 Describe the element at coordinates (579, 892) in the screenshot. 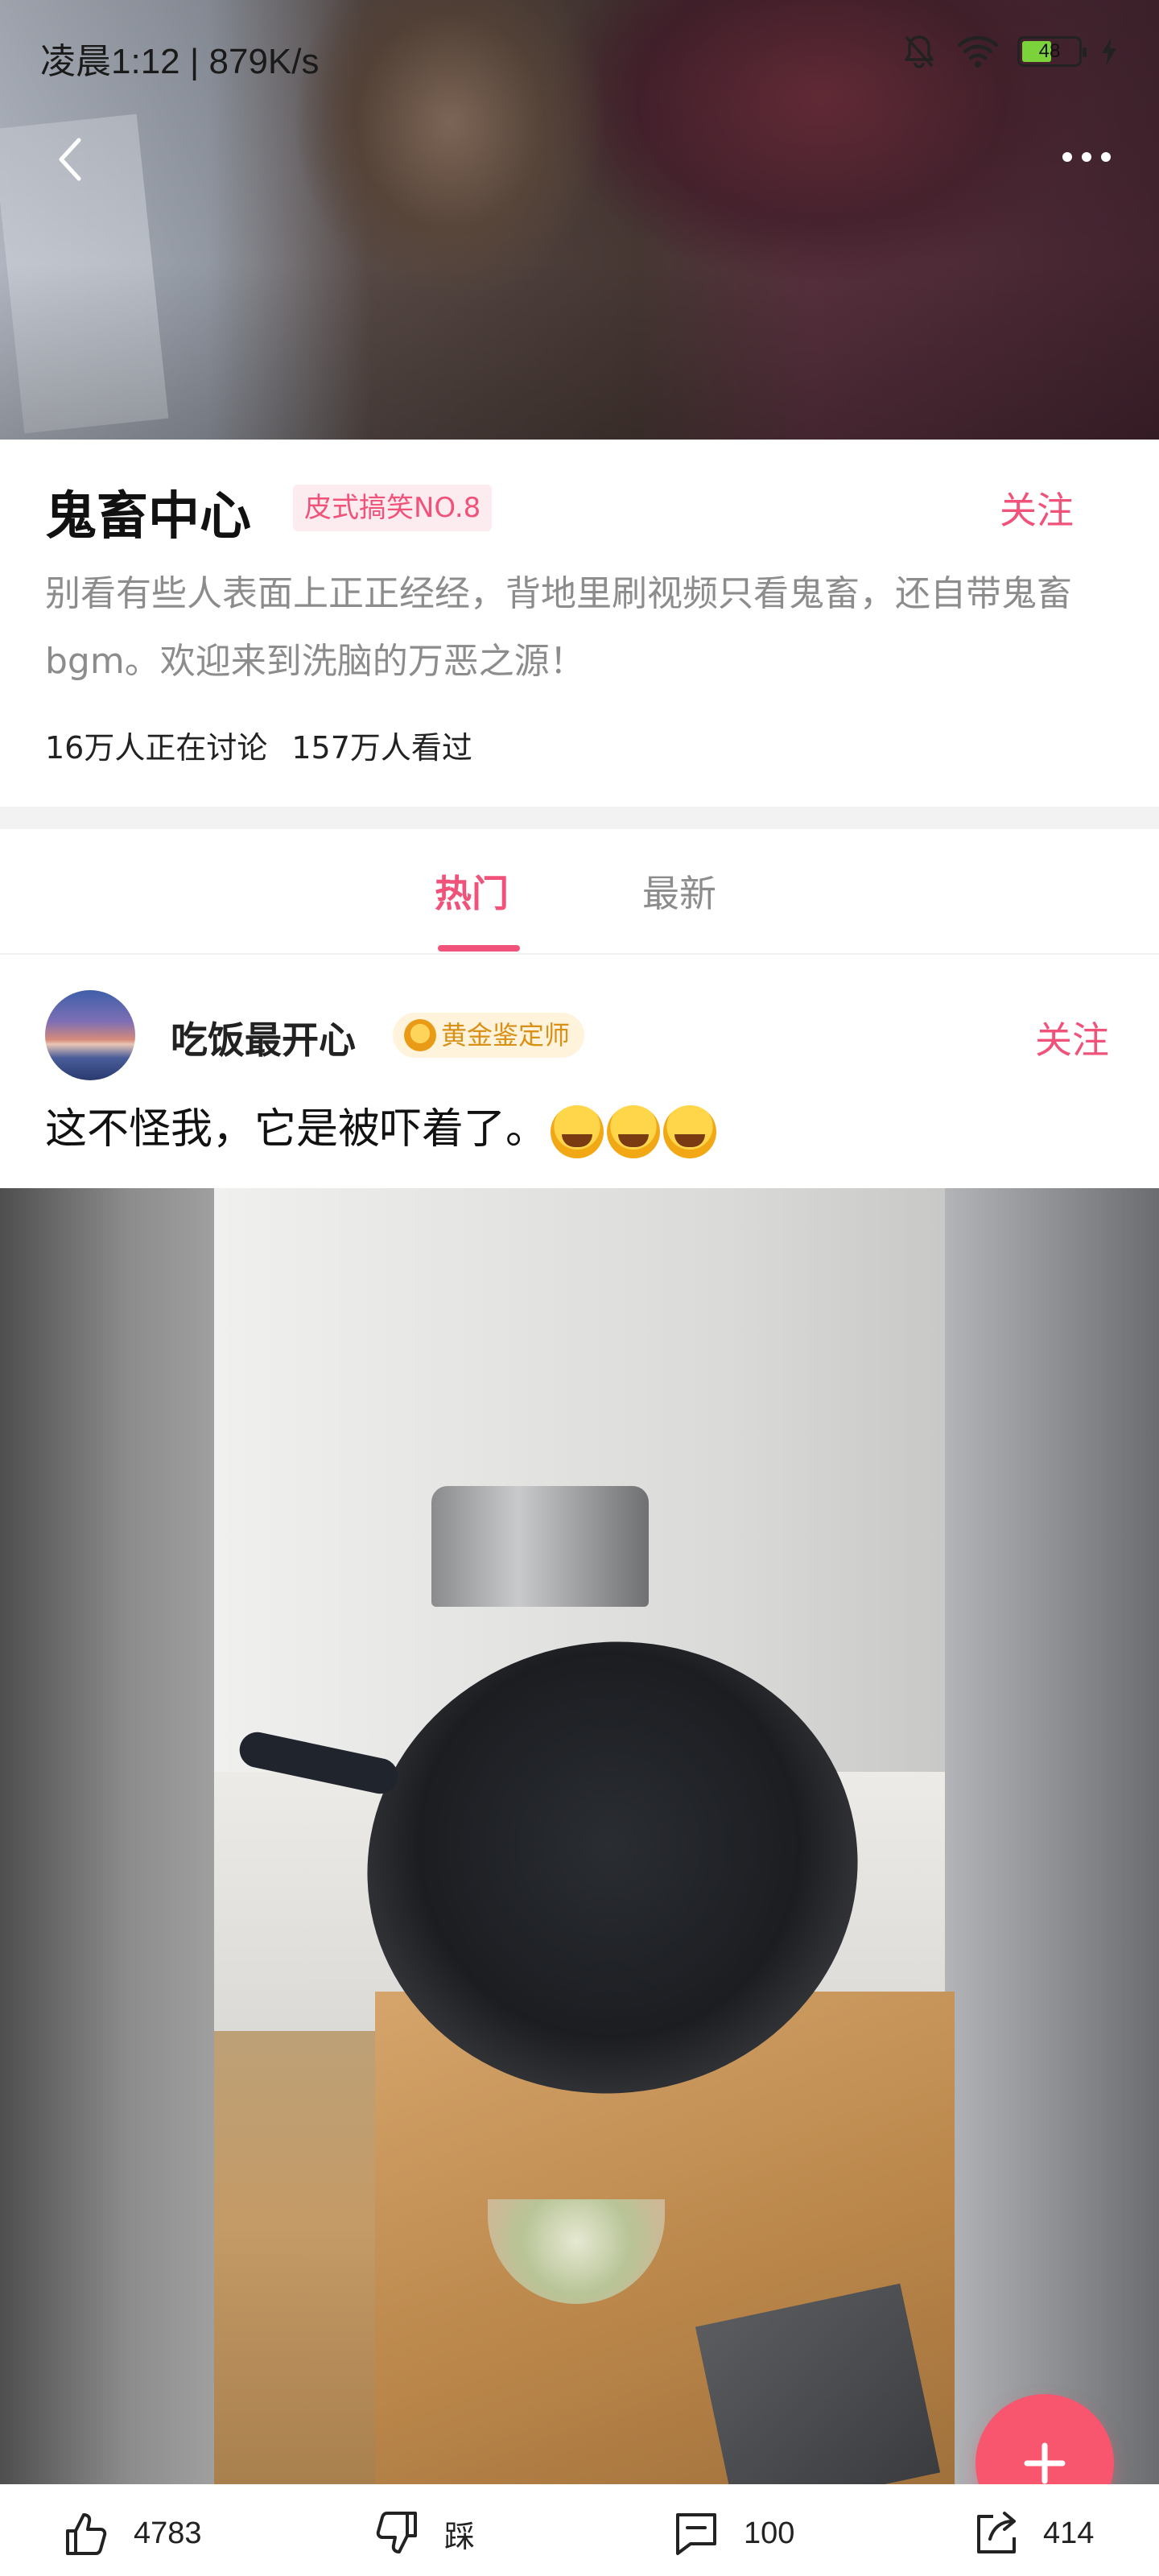

I see `feed-tabs: 热门 最新` at that location.